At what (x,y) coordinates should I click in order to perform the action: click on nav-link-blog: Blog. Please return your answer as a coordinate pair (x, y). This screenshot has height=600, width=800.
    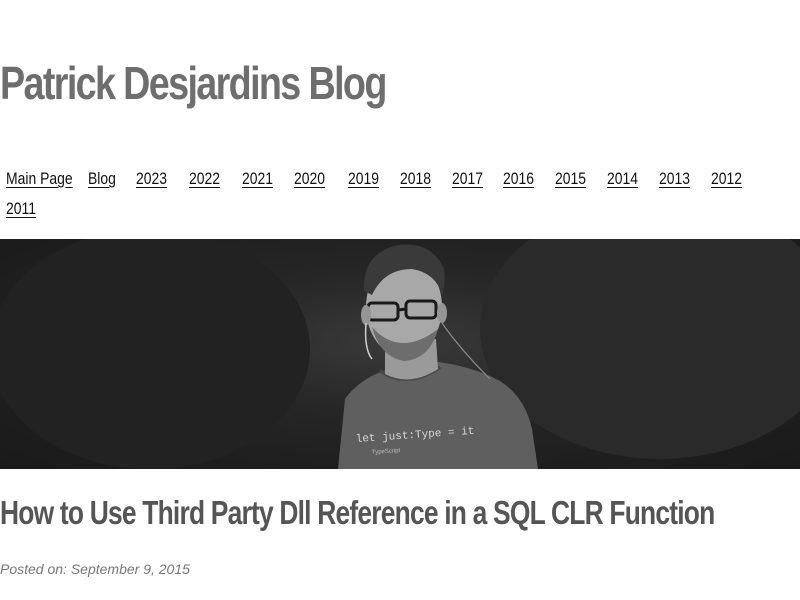
    Looking at the image, I should click on (102, 179).